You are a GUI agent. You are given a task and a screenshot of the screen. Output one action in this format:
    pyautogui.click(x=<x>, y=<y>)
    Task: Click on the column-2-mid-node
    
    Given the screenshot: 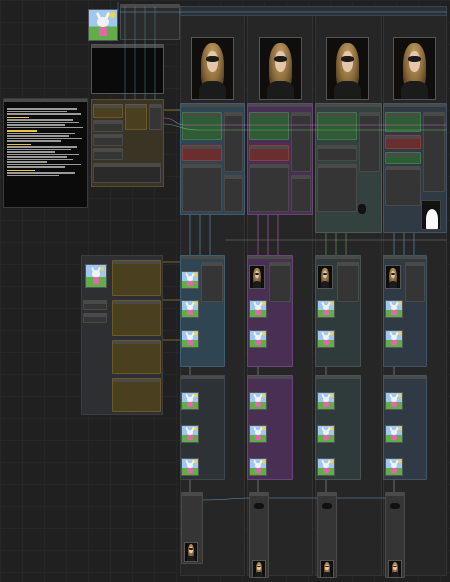 What is the action you would take?
    pyautogui.click(x=280, y=282)
    